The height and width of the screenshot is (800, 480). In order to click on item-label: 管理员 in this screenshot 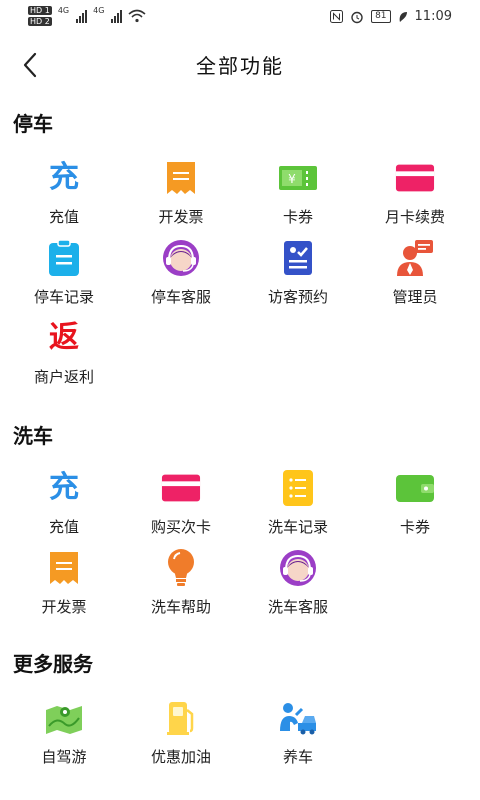, I will do `click(415, 297)`.